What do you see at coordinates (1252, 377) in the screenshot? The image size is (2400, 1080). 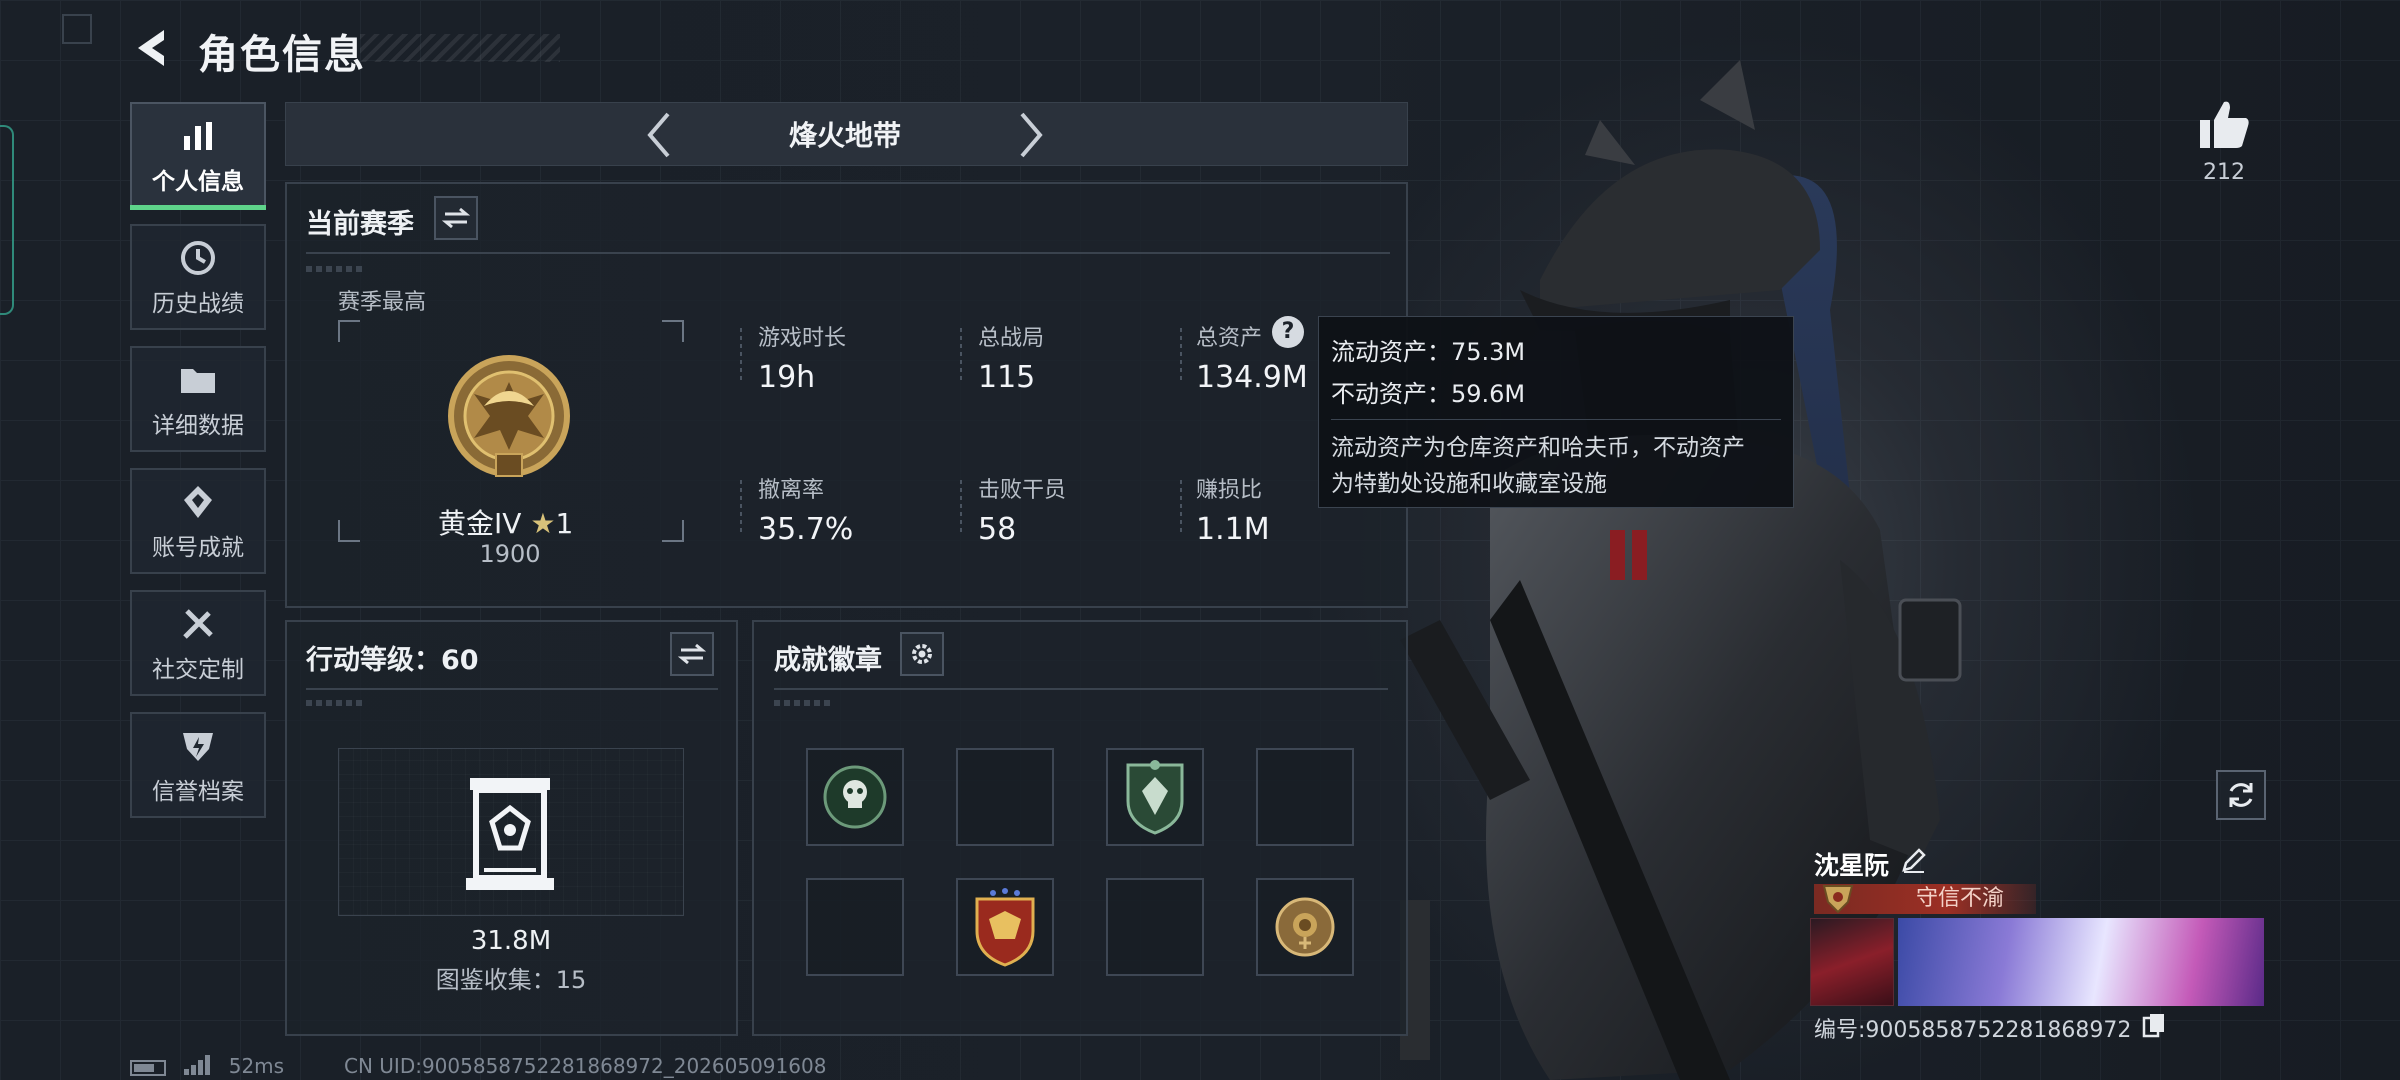 I see `stat-value: 134.9M` at bounding box center [1252, 377].